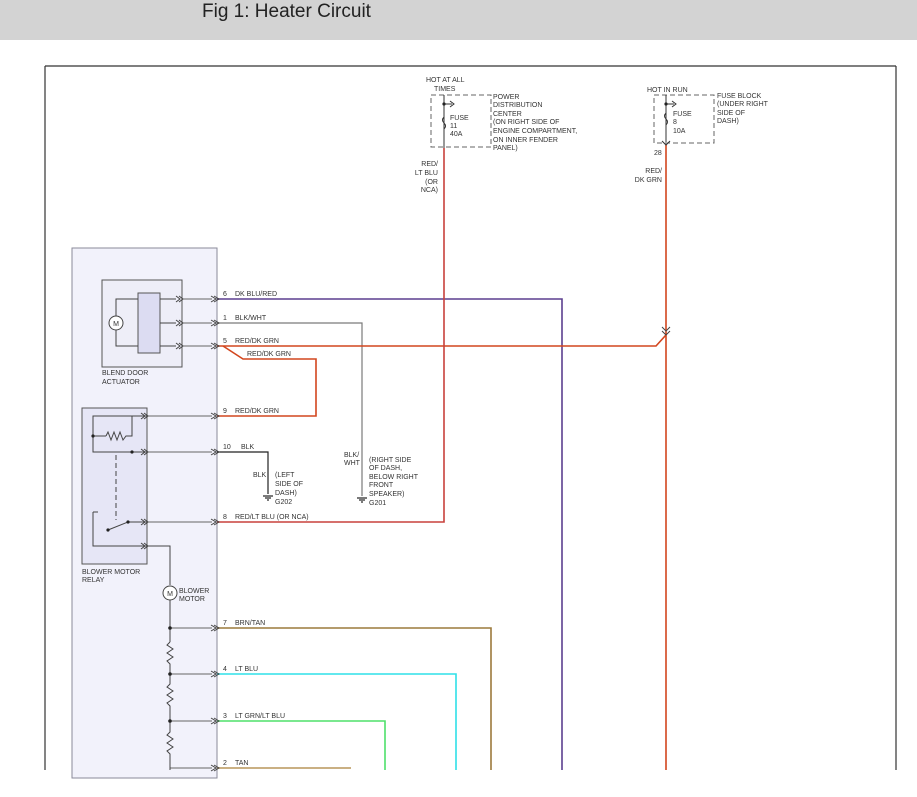 This screenshot has width=917, height=797. What do you see at coordinates (227, 447) in the screenshot?
I see `pin-10-num: 10` at bounding box center [227, 447].